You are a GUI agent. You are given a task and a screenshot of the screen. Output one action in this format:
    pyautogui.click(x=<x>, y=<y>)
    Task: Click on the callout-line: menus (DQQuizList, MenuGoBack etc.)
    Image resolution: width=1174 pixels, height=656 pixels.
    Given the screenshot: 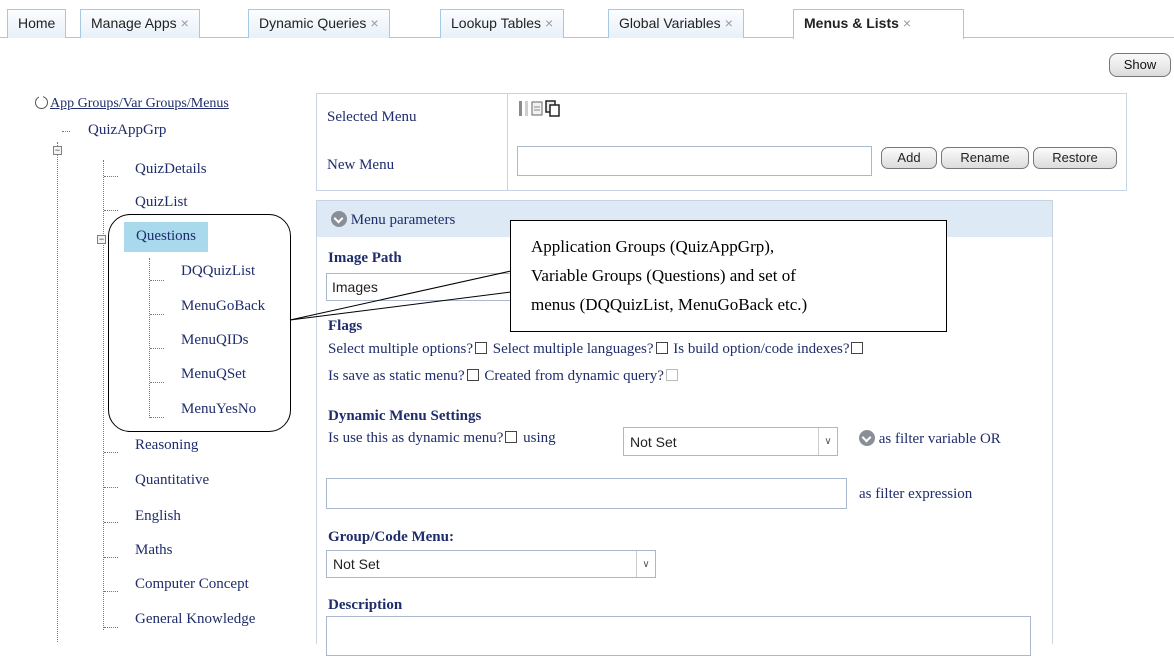 What is the action you would take?
    pyautogui.click(x=669, y=304)
    